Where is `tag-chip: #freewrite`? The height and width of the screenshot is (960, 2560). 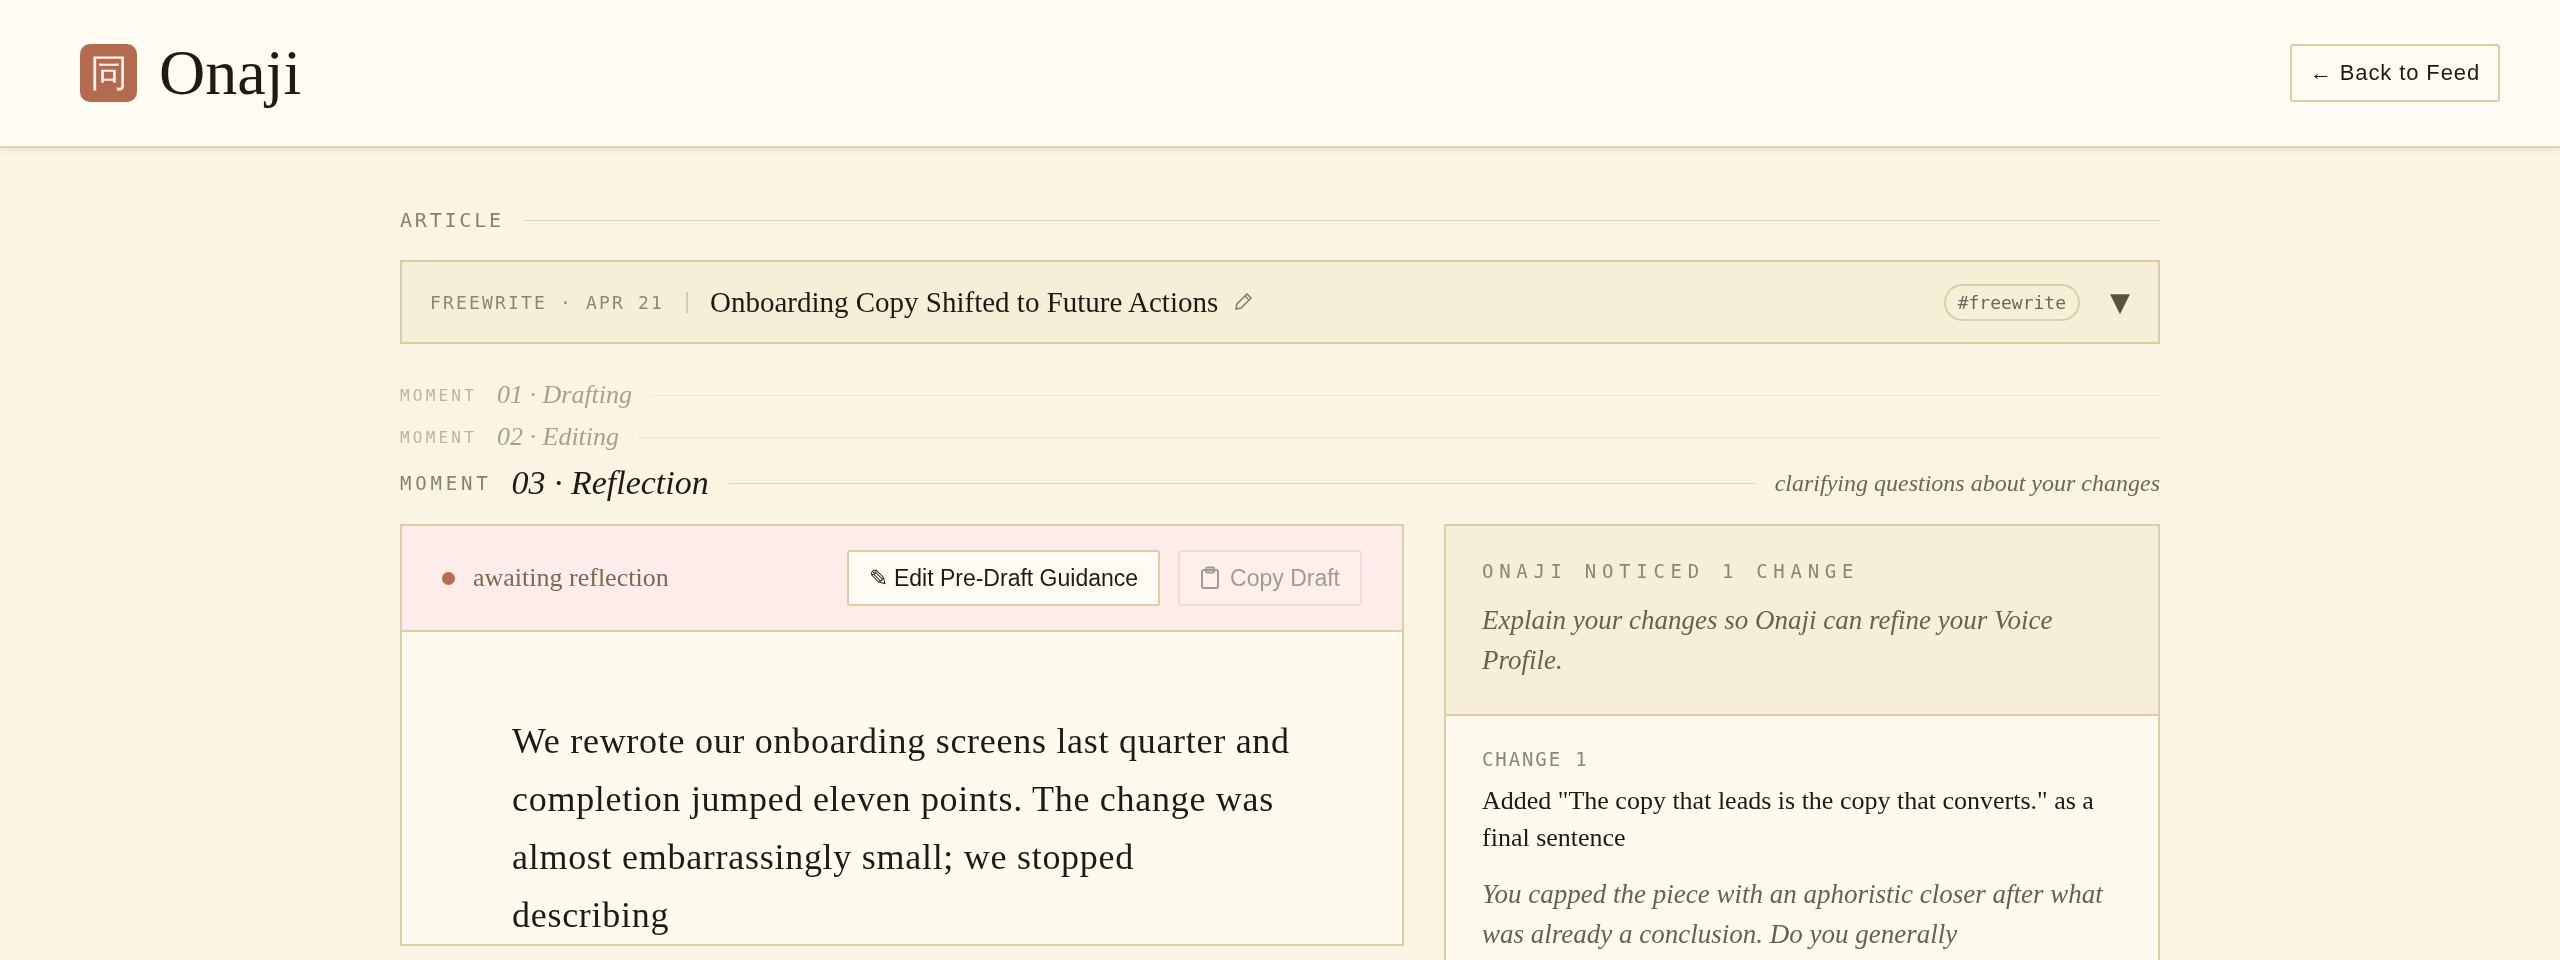 tag-chip: #freewrite is located at coordinates (2011, 302).